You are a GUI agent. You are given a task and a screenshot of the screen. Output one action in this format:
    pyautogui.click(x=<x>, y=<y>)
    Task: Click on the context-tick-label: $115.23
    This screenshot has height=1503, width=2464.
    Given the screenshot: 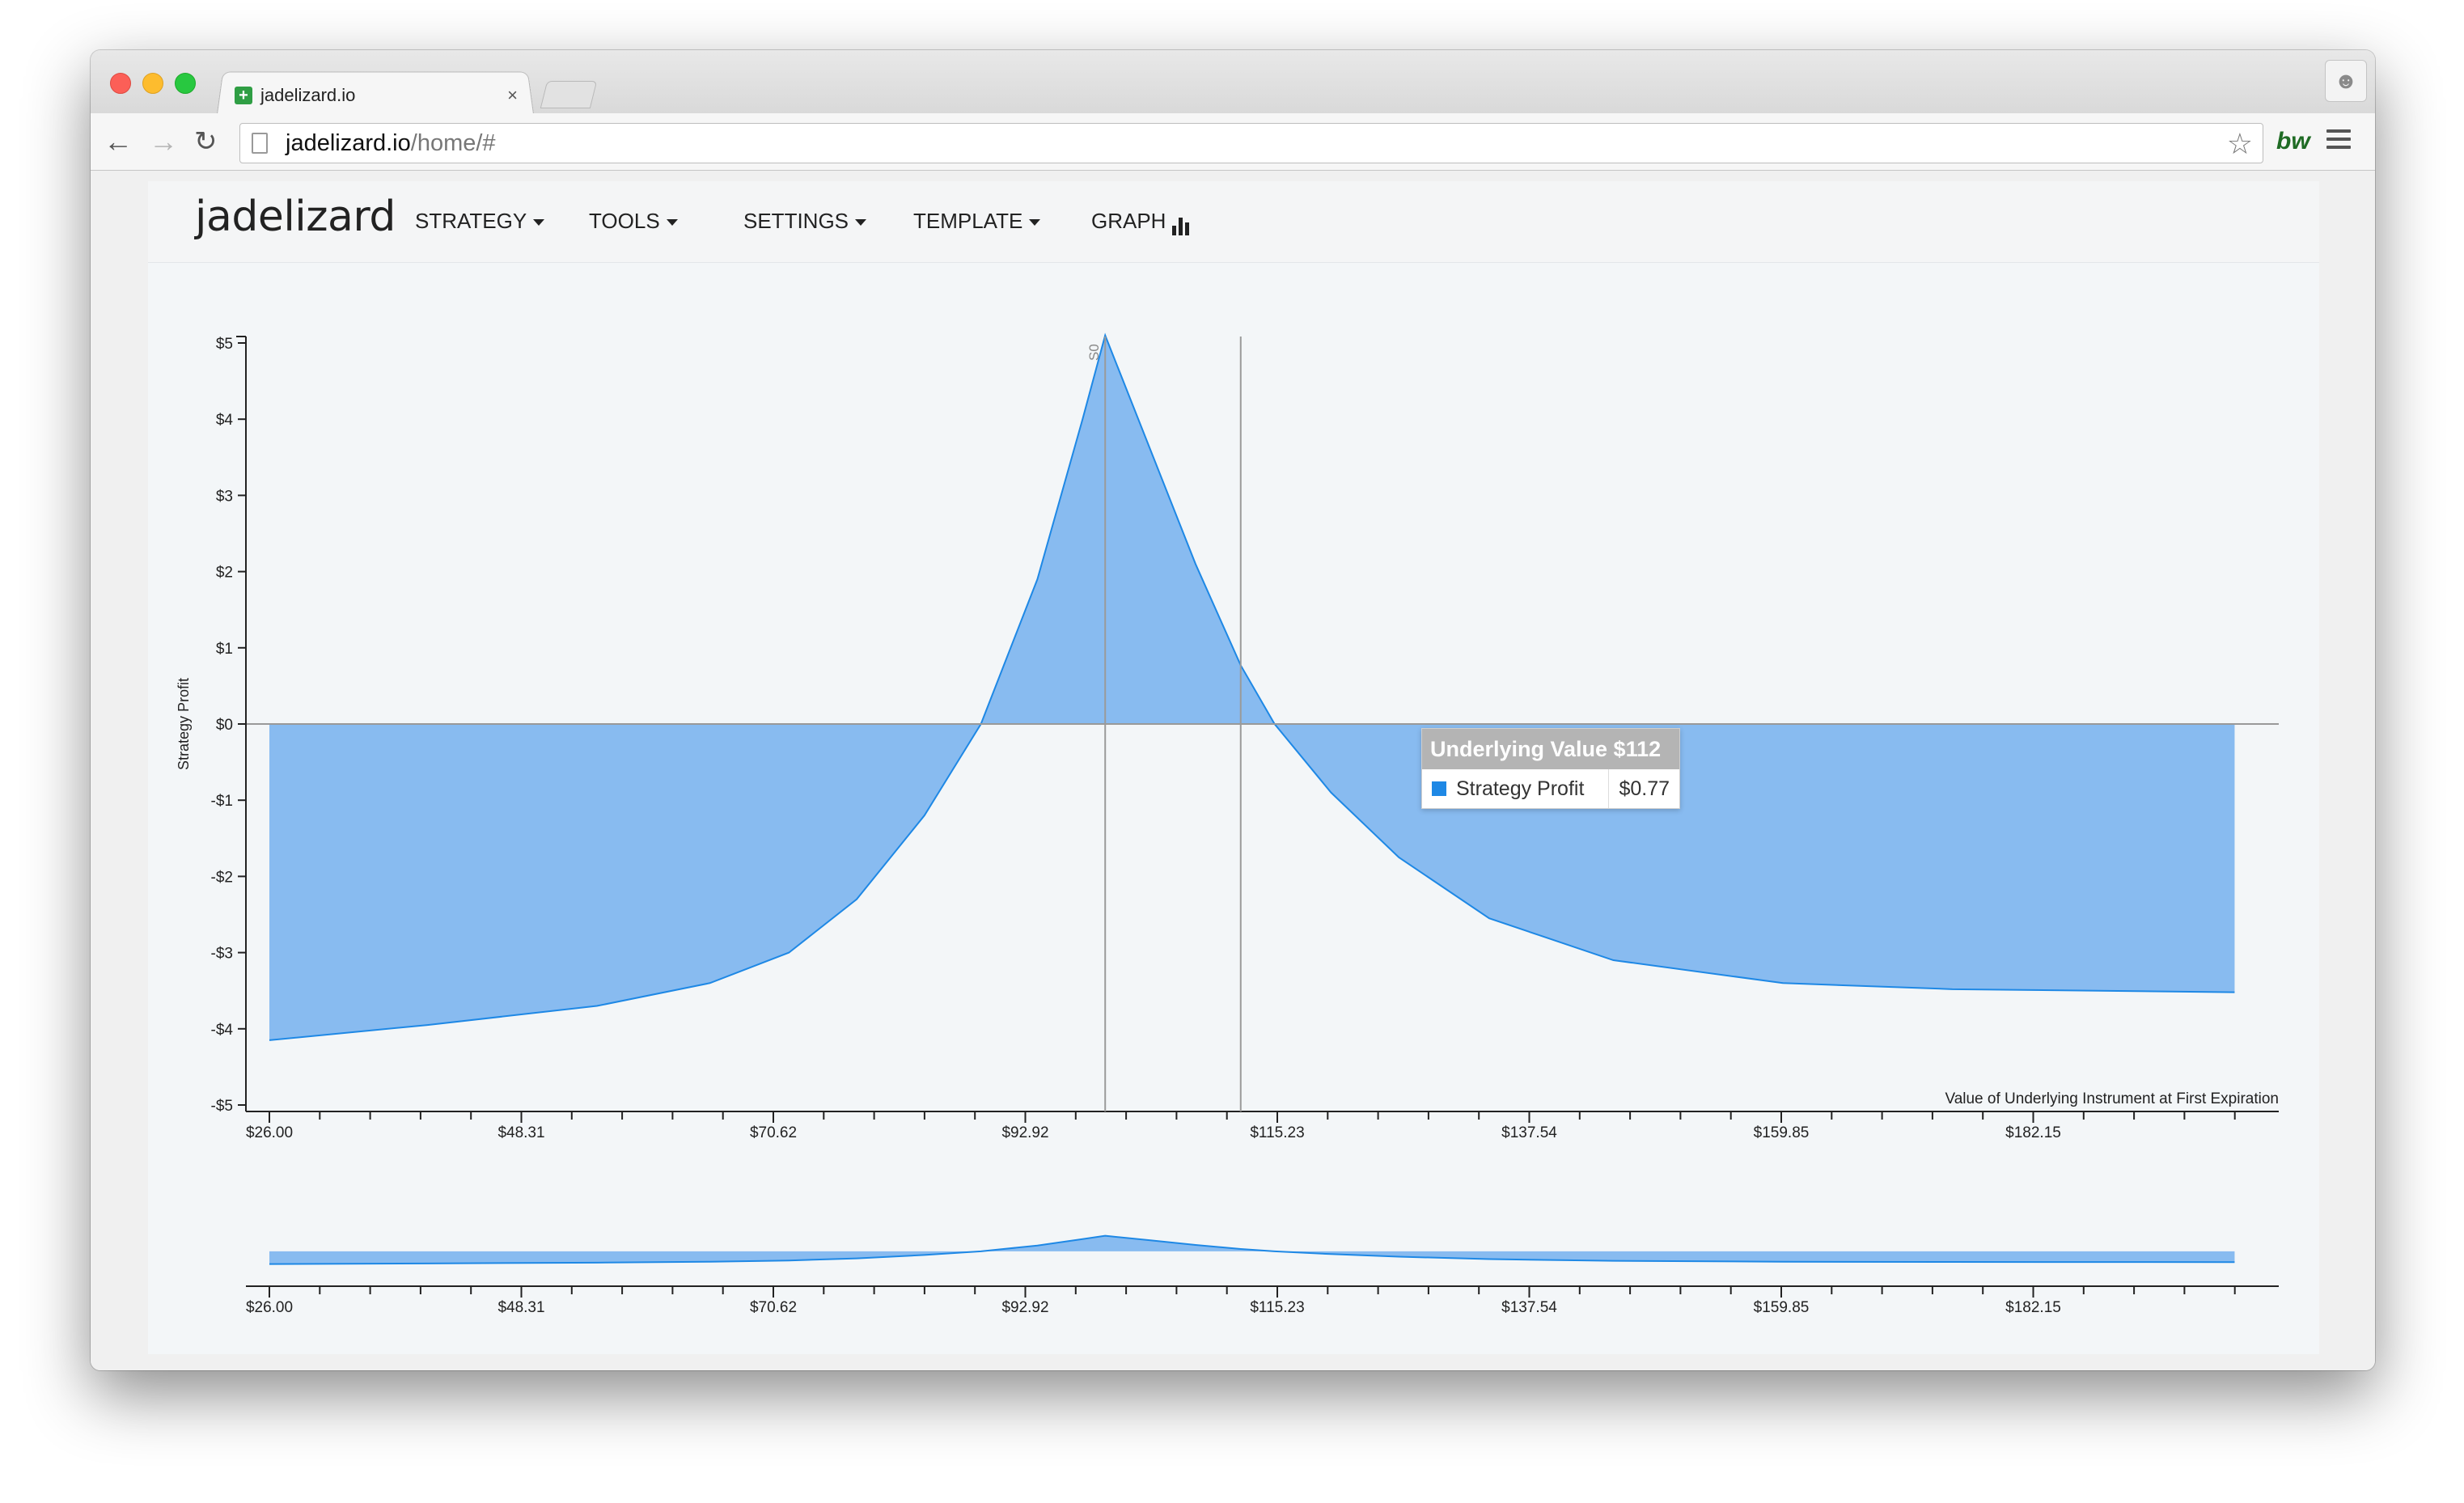 What is the action you would take?
    pyautogui.click(x=1277, y=1307)
    